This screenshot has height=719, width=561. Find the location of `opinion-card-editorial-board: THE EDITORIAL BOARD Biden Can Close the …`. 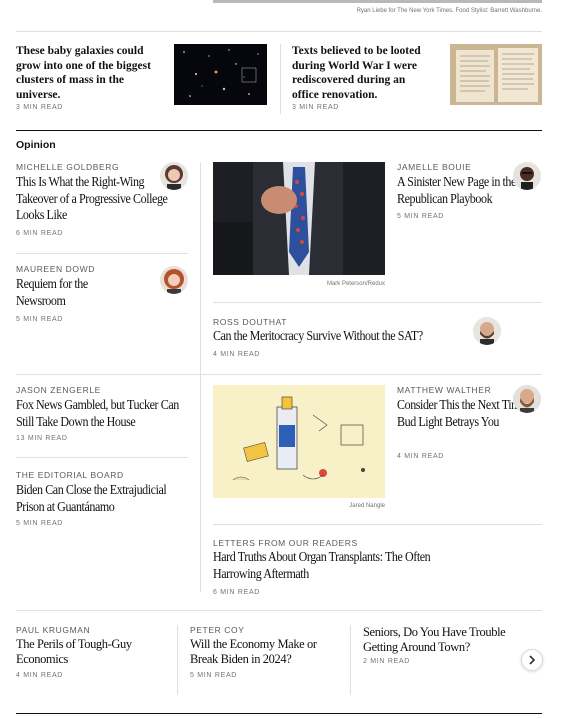

opinion-card-editorial-board: THE EDITORIAL BOARD Biden Can Close the … is located at coordinates (108, 501).